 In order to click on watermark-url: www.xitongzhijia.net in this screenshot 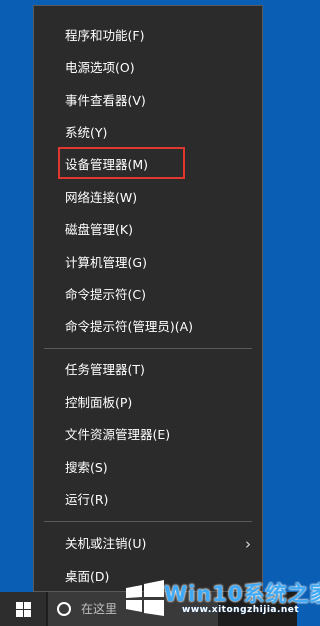, I will do `click(241, 610)`.